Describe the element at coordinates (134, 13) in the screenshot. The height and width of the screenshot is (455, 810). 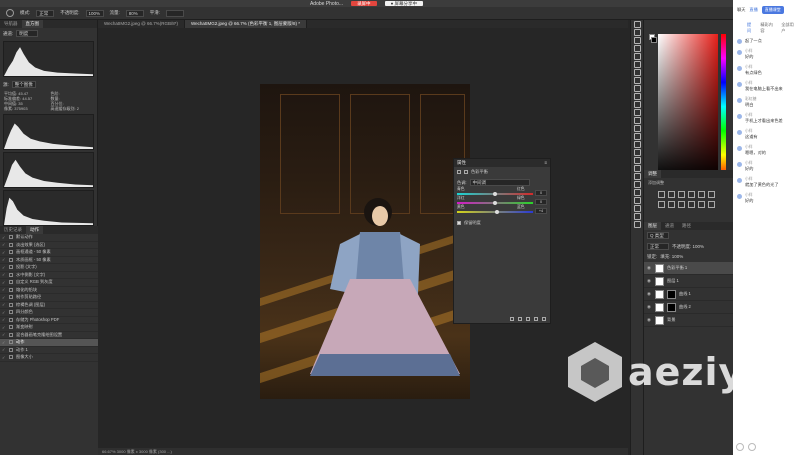
I see `flow-input: 80%` at that location.